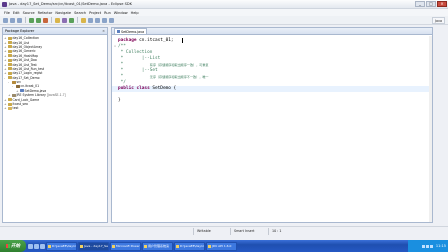 This screenshot has height=252, width=448. What do you see at coordinates (83, 20) in the screenshot?
I see `open-type-icon` at bounding box center [83, 20].